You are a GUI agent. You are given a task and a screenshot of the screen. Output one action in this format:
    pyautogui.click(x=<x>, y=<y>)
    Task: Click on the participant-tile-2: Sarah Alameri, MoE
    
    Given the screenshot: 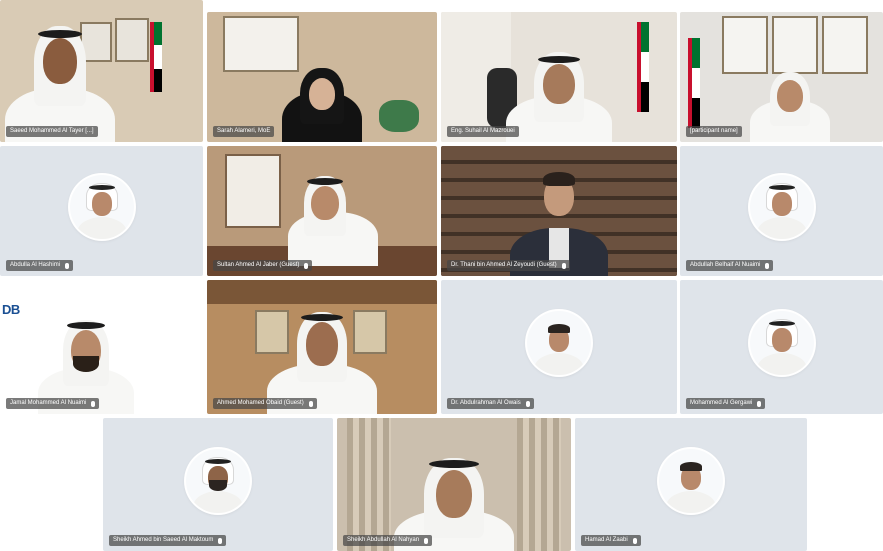 What is the action you would take?
    pyautogui.click(x=322, y=77)
    